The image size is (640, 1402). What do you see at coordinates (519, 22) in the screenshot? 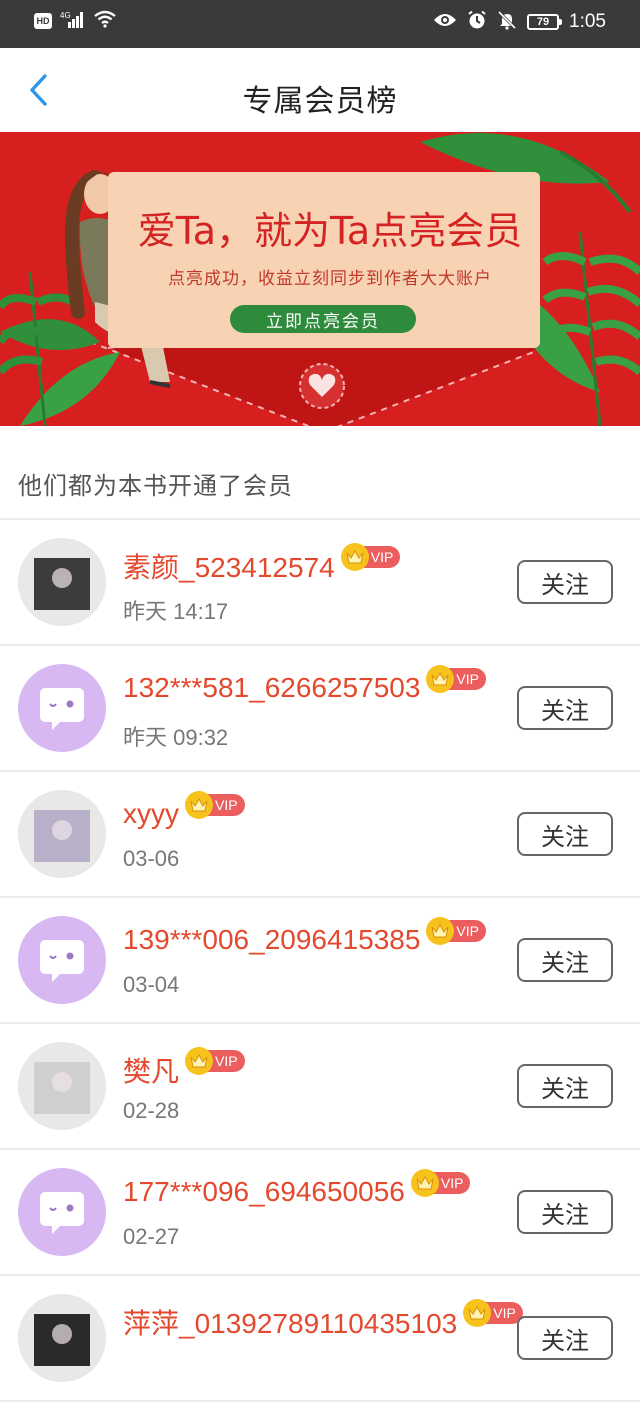
I see `status-right: 79 1:05` at bounding box center [519, 22].